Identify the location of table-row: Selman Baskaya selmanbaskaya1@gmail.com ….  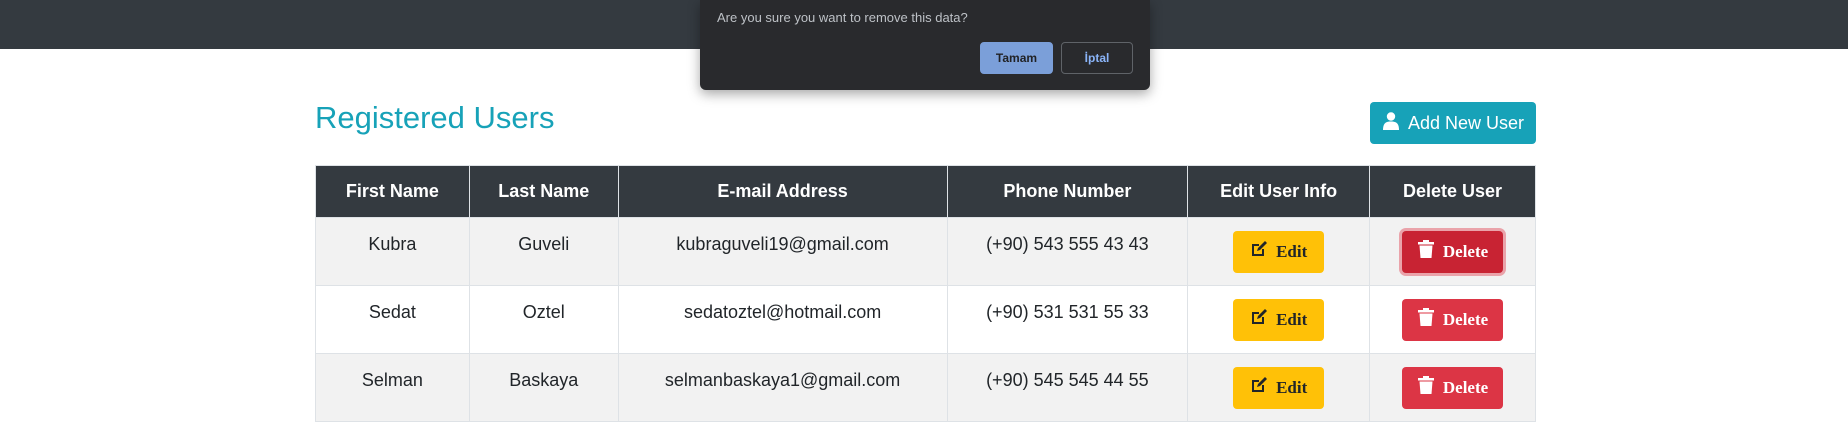
(925, 387).